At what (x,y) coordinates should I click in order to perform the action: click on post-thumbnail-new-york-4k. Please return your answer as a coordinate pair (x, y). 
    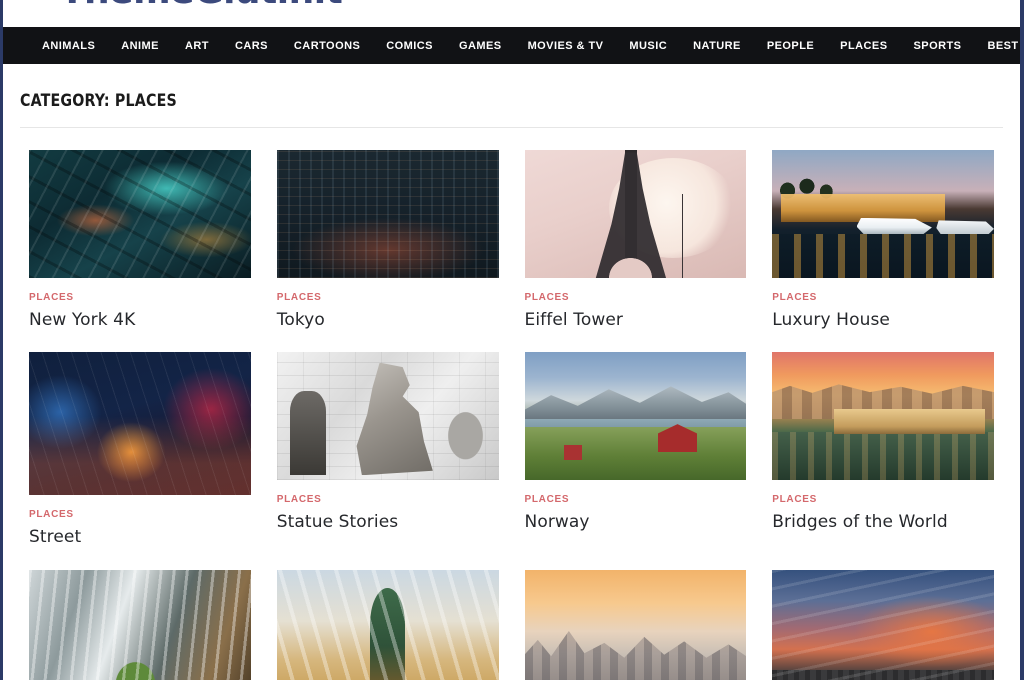
    Looking at the image, I should click on (140, 214).